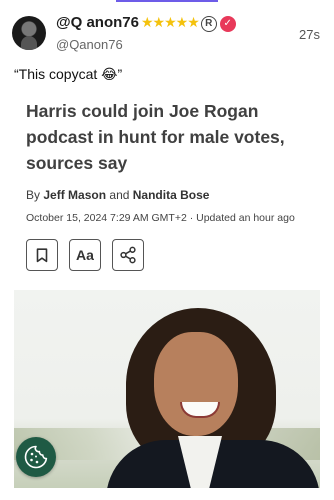 This screenshot has height=500, width=334. I want to click on author-link-2: Nandita Bose, so click(171, 195).